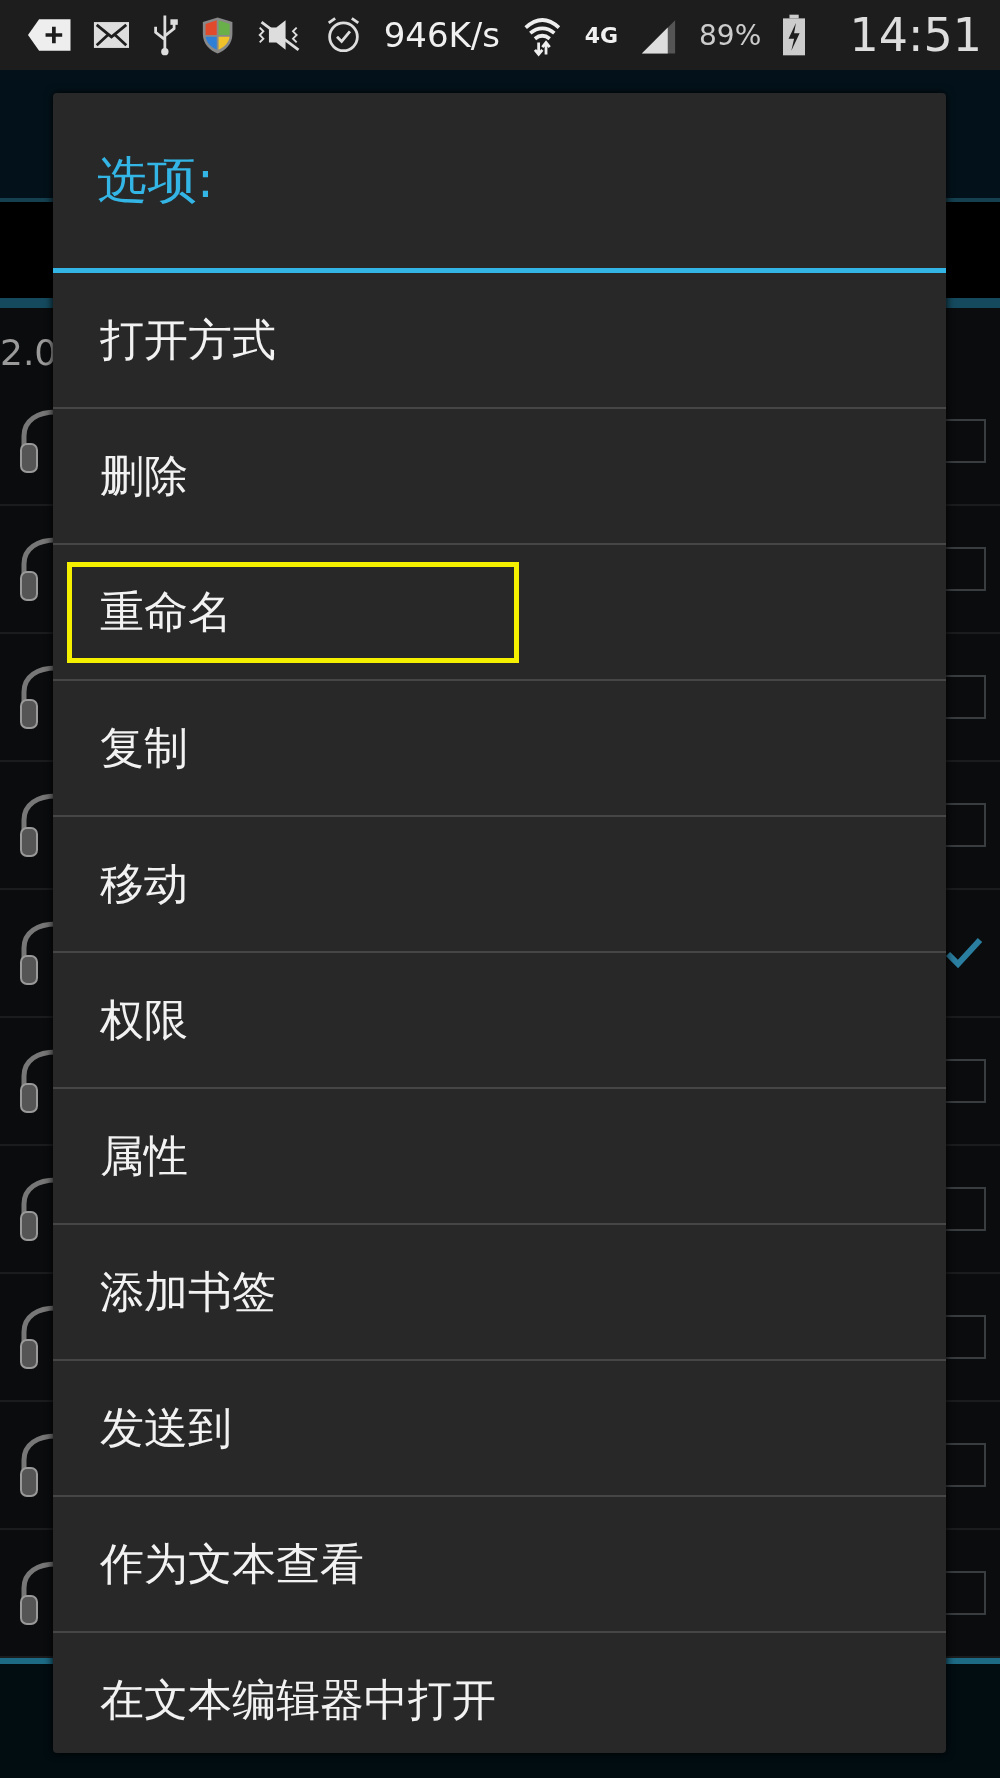 This screenshot has width=1000, height=1778. I want to click on menu-item: 打开方式, so click(188, 340).